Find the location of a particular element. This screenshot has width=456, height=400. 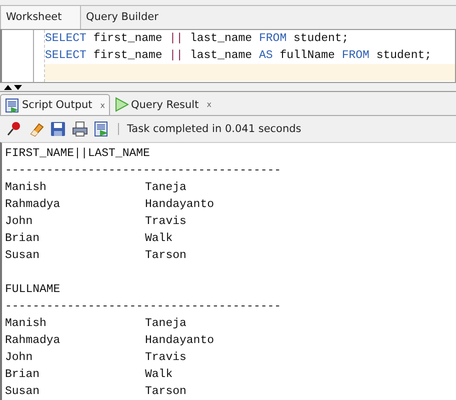

play-icon is located at coordinates (121, 104).